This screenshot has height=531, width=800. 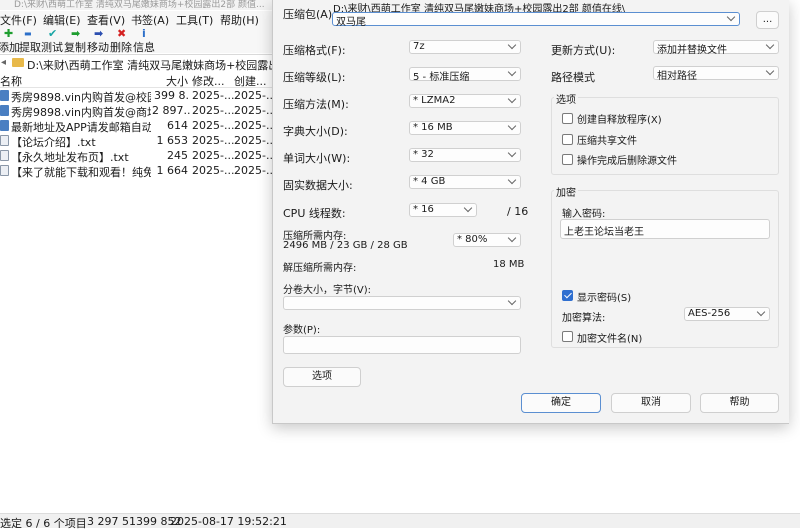 I want to click on menu-file: 文件(F), so click(x=18, y=20).